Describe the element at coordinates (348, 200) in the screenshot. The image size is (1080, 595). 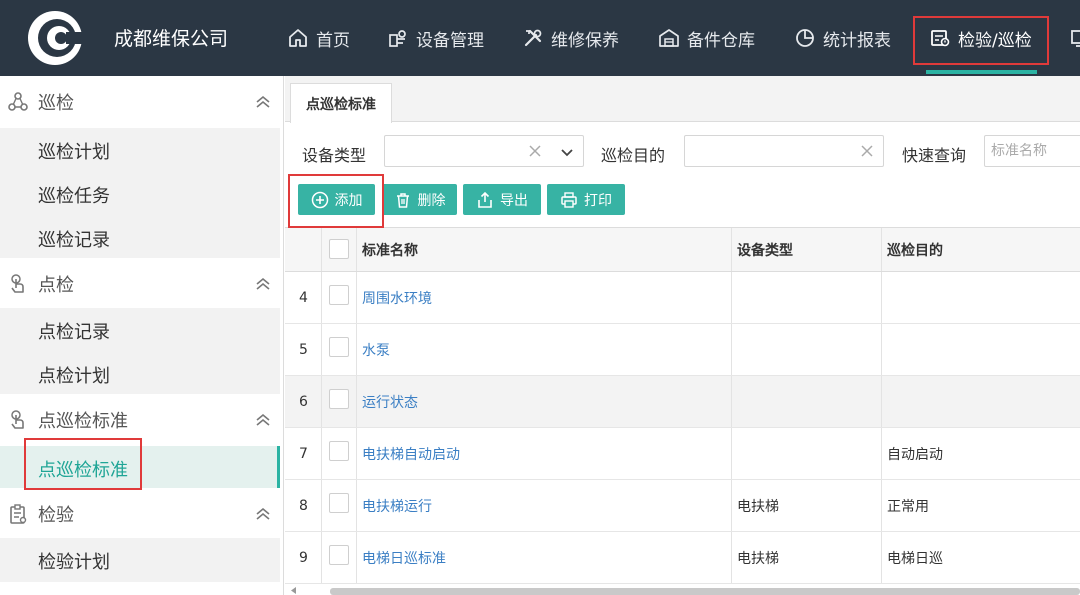
I see `add-button-label: 添加` at that location.